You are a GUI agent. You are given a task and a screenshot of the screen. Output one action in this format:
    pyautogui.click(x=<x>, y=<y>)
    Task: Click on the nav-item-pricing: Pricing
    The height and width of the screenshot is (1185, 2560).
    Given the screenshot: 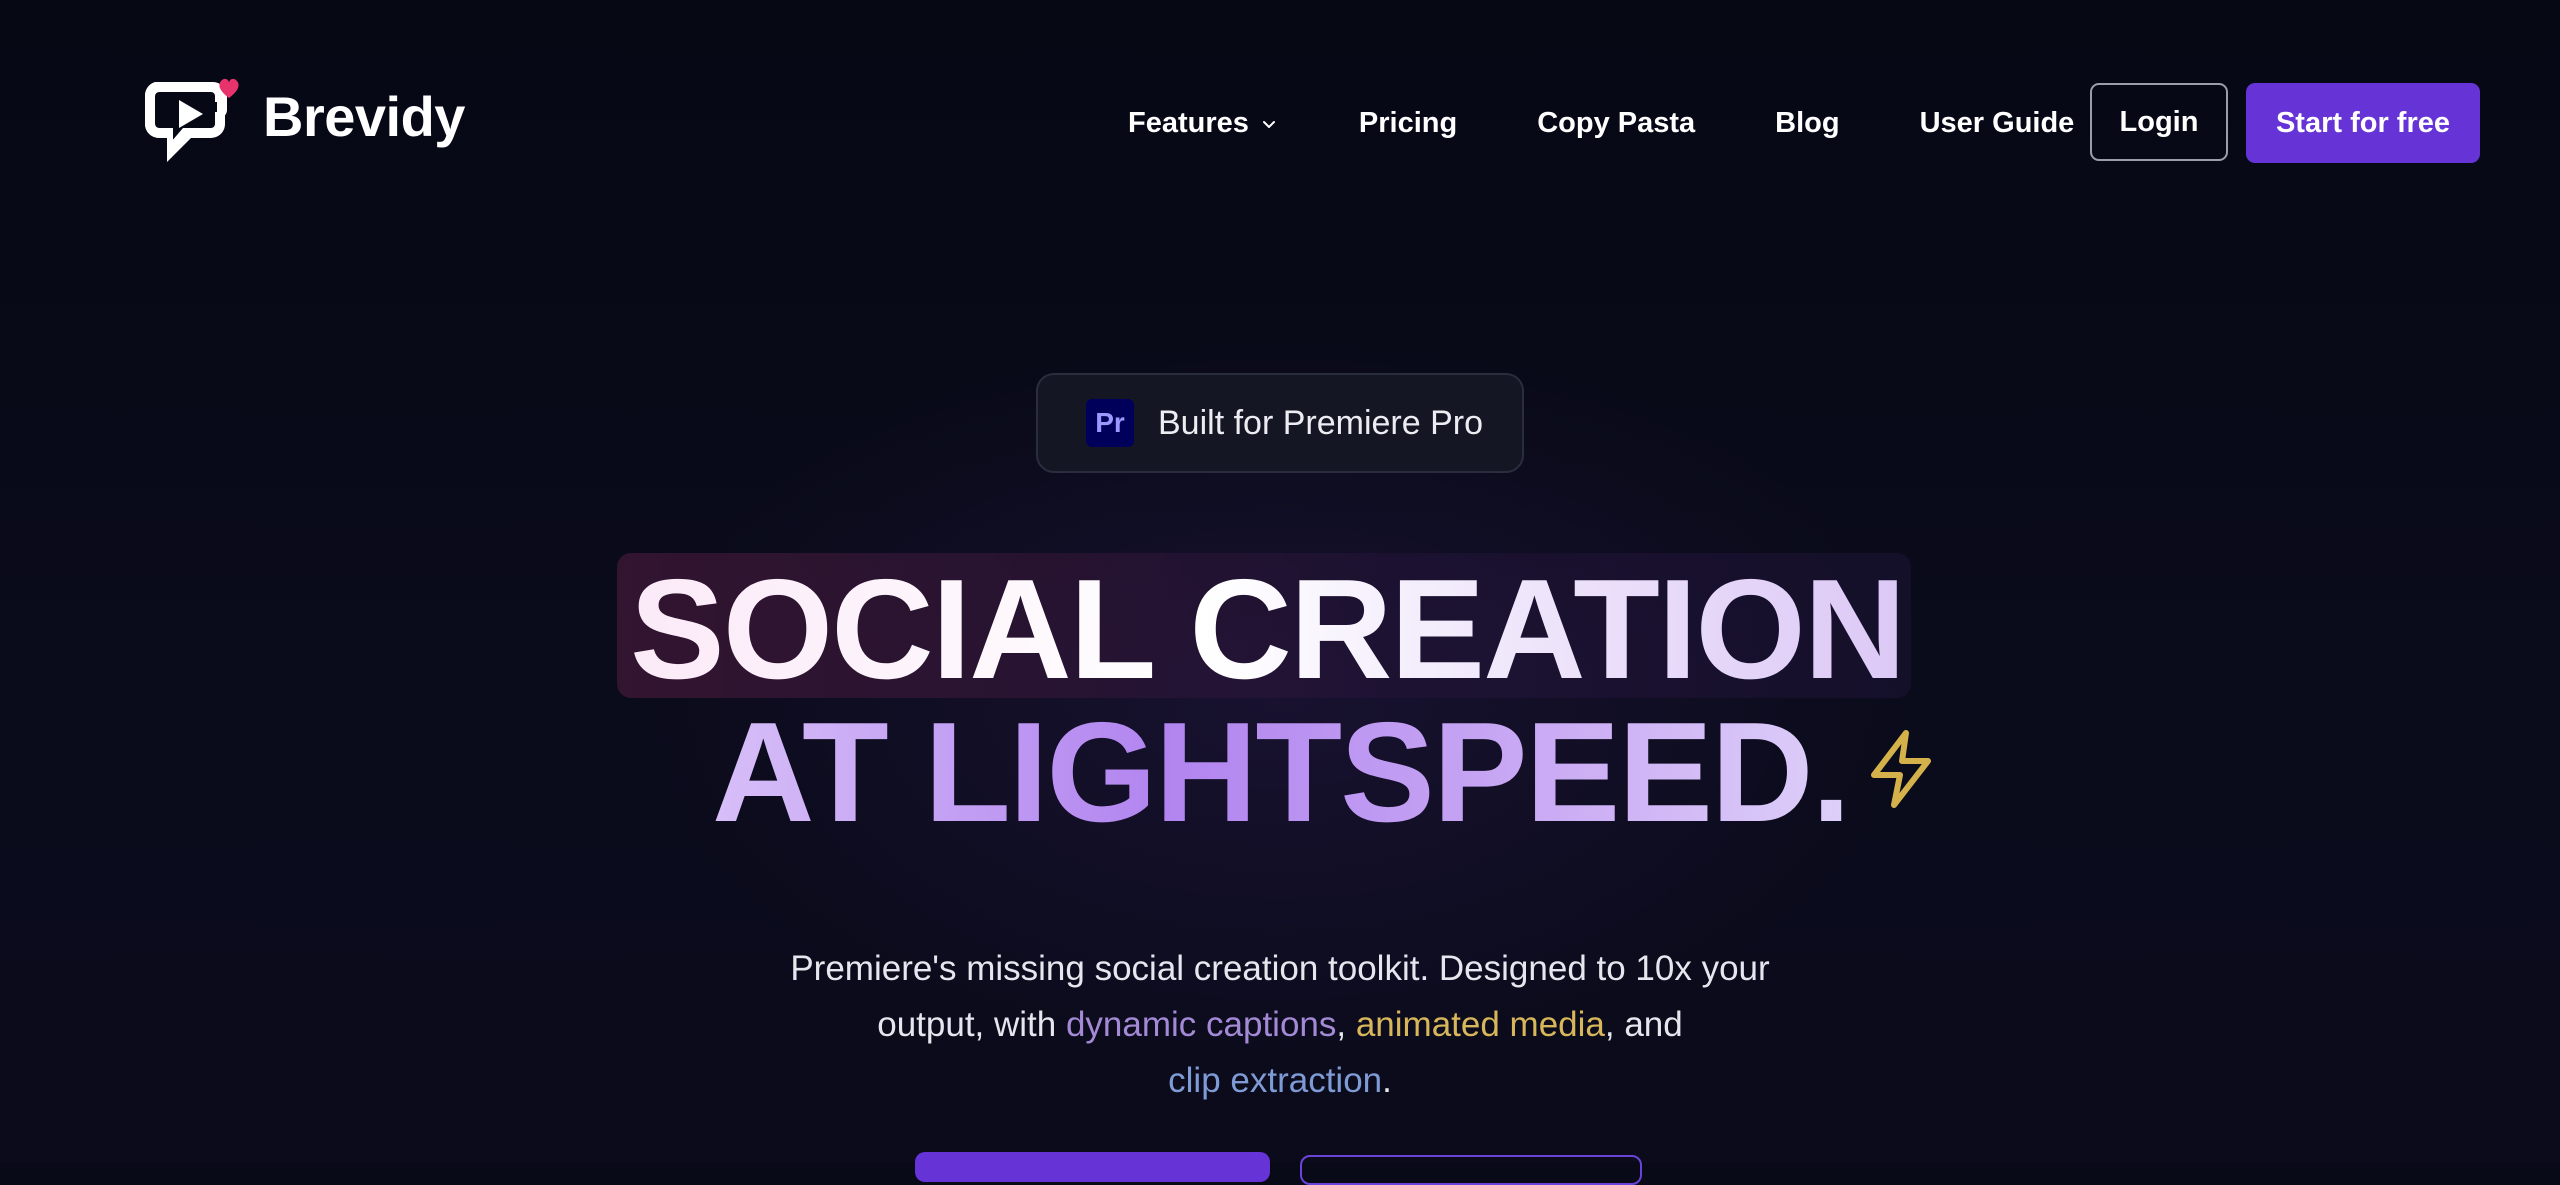 What is the action you would take?
    pyautogui.click(x=1408, y=123)
    